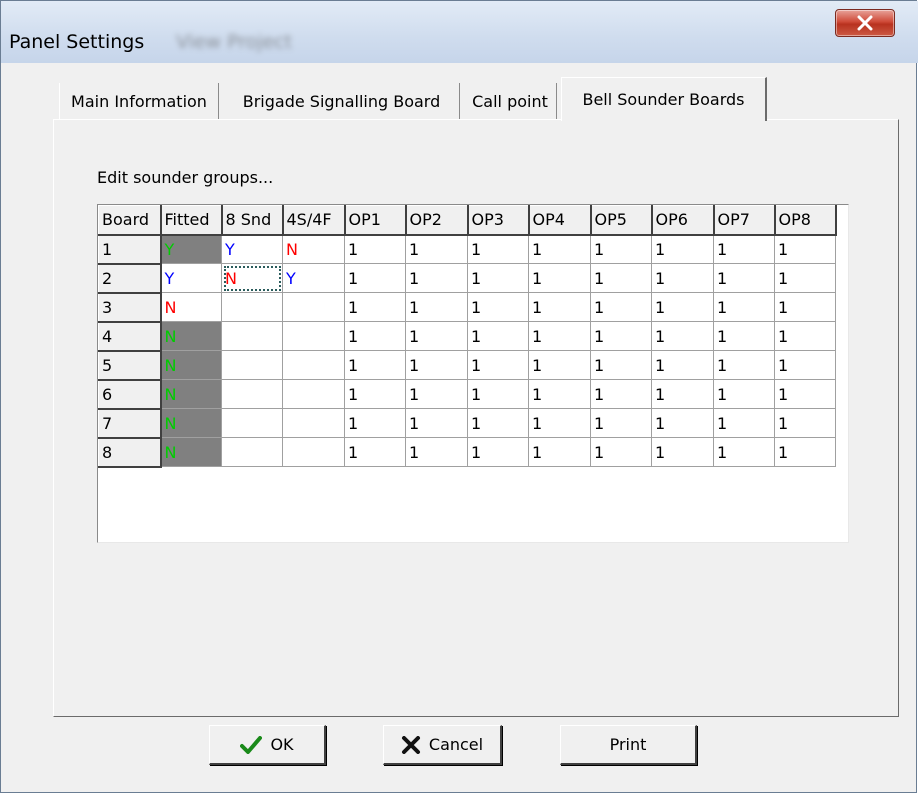  Describe the element at coordinates (498, 220) in the screenshot. I see `header-op3: OP3` at that location.